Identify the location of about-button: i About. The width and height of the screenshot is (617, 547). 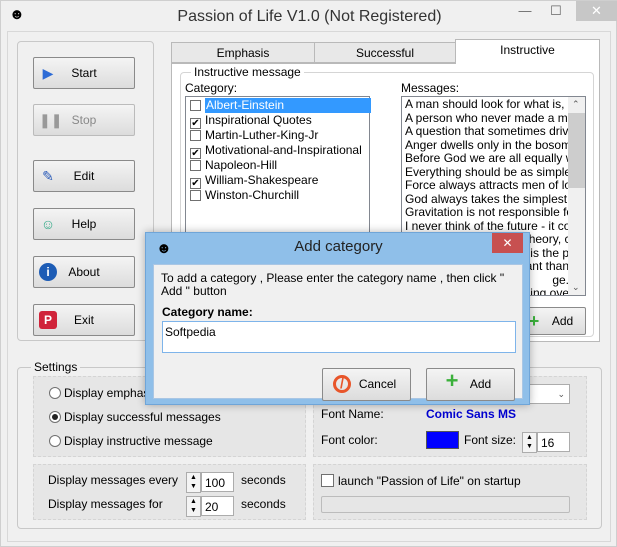
(84, 272).